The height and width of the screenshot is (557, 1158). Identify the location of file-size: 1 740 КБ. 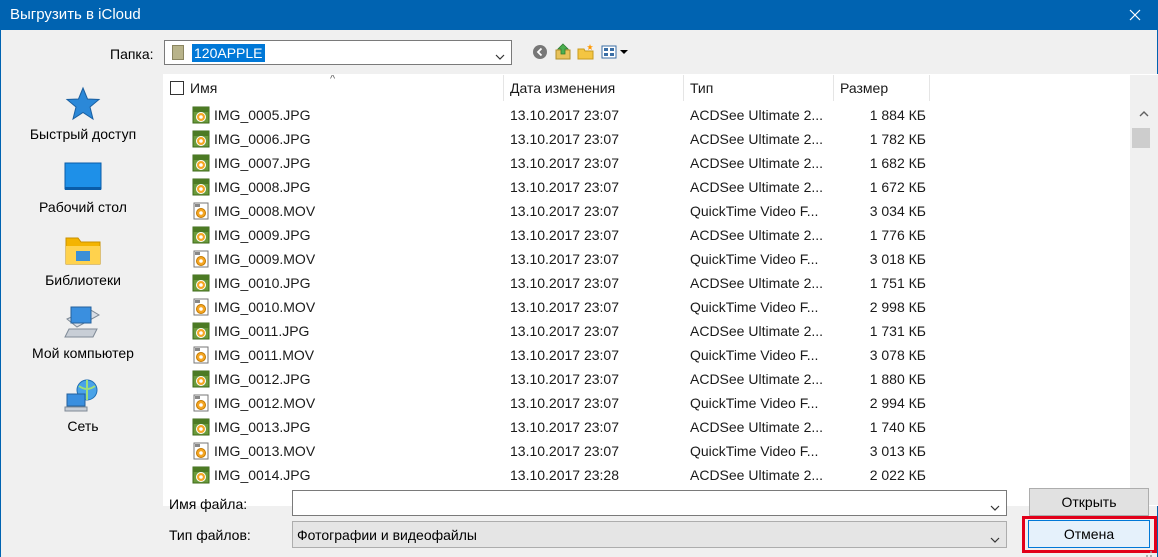
(897, 427).